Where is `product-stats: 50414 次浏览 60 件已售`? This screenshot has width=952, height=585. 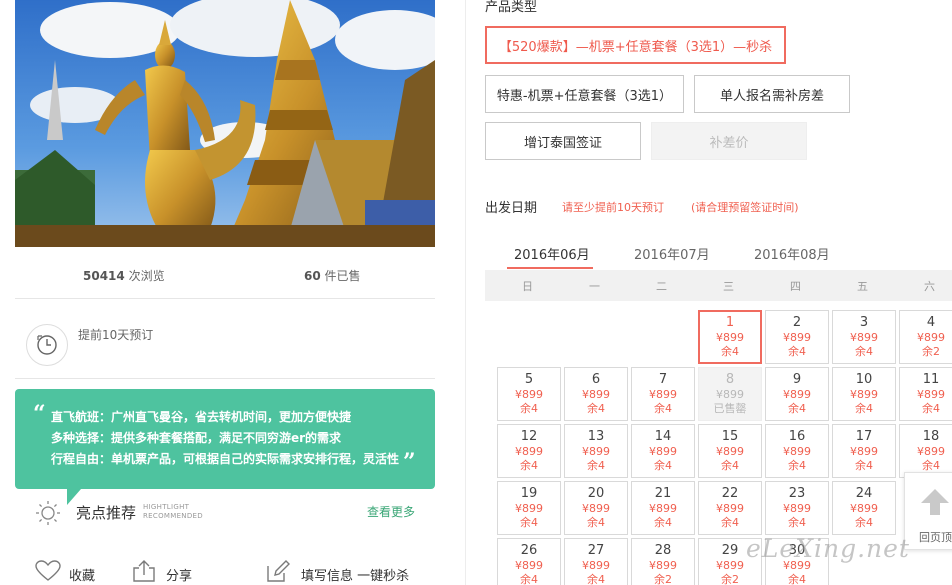
product-stats: 50414 次浏览 60 件已售 is located at coordinates (225, 275).